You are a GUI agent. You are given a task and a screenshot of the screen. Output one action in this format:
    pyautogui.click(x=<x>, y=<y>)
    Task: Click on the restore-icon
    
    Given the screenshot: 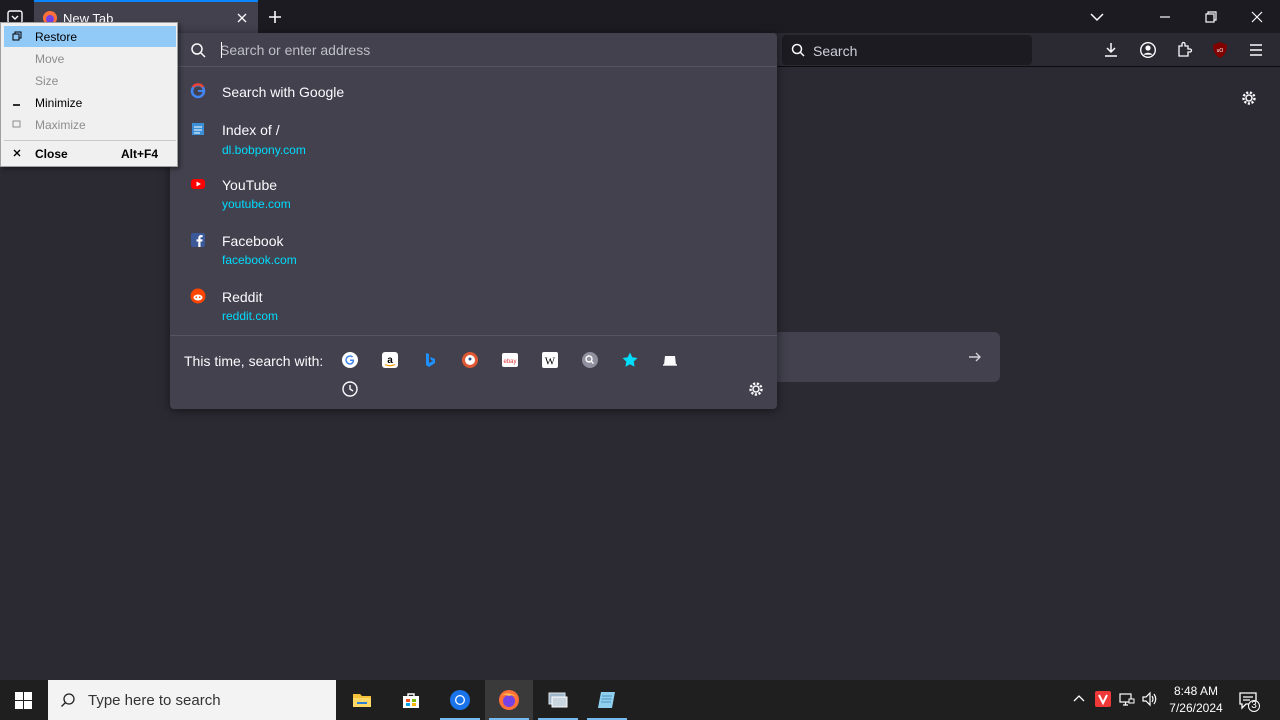 What is the action you would take?
    pyautogui.click(x=17, y=36)
    